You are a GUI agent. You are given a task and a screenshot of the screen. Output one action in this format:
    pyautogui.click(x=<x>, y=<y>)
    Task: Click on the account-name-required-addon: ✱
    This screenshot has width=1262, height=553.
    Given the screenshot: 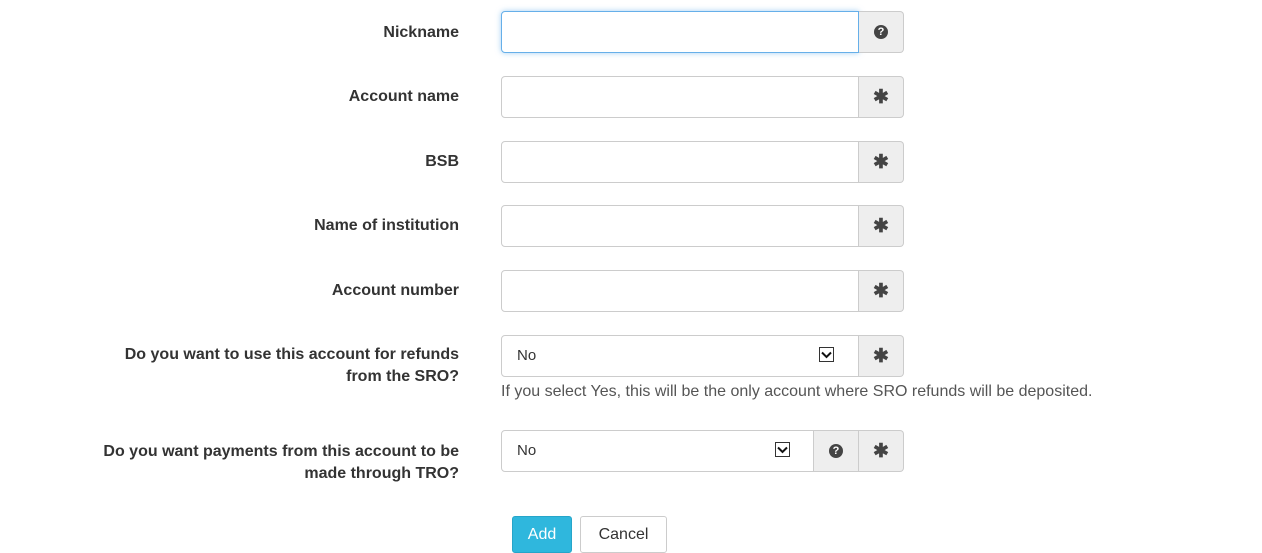 What is the action you would take?
    pyautogui.click(x=881, y=97)
    